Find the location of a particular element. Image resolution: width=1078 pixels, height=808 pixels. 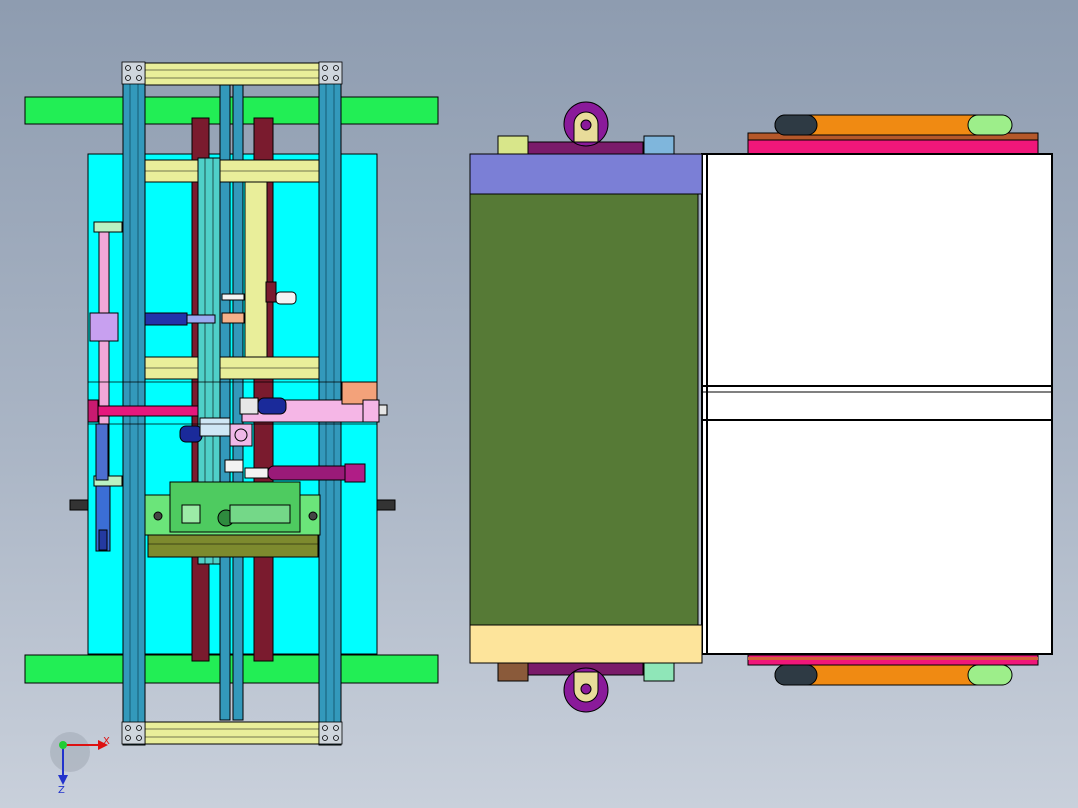

coordinate-triad: X Z is located at coordinates (80, 764).